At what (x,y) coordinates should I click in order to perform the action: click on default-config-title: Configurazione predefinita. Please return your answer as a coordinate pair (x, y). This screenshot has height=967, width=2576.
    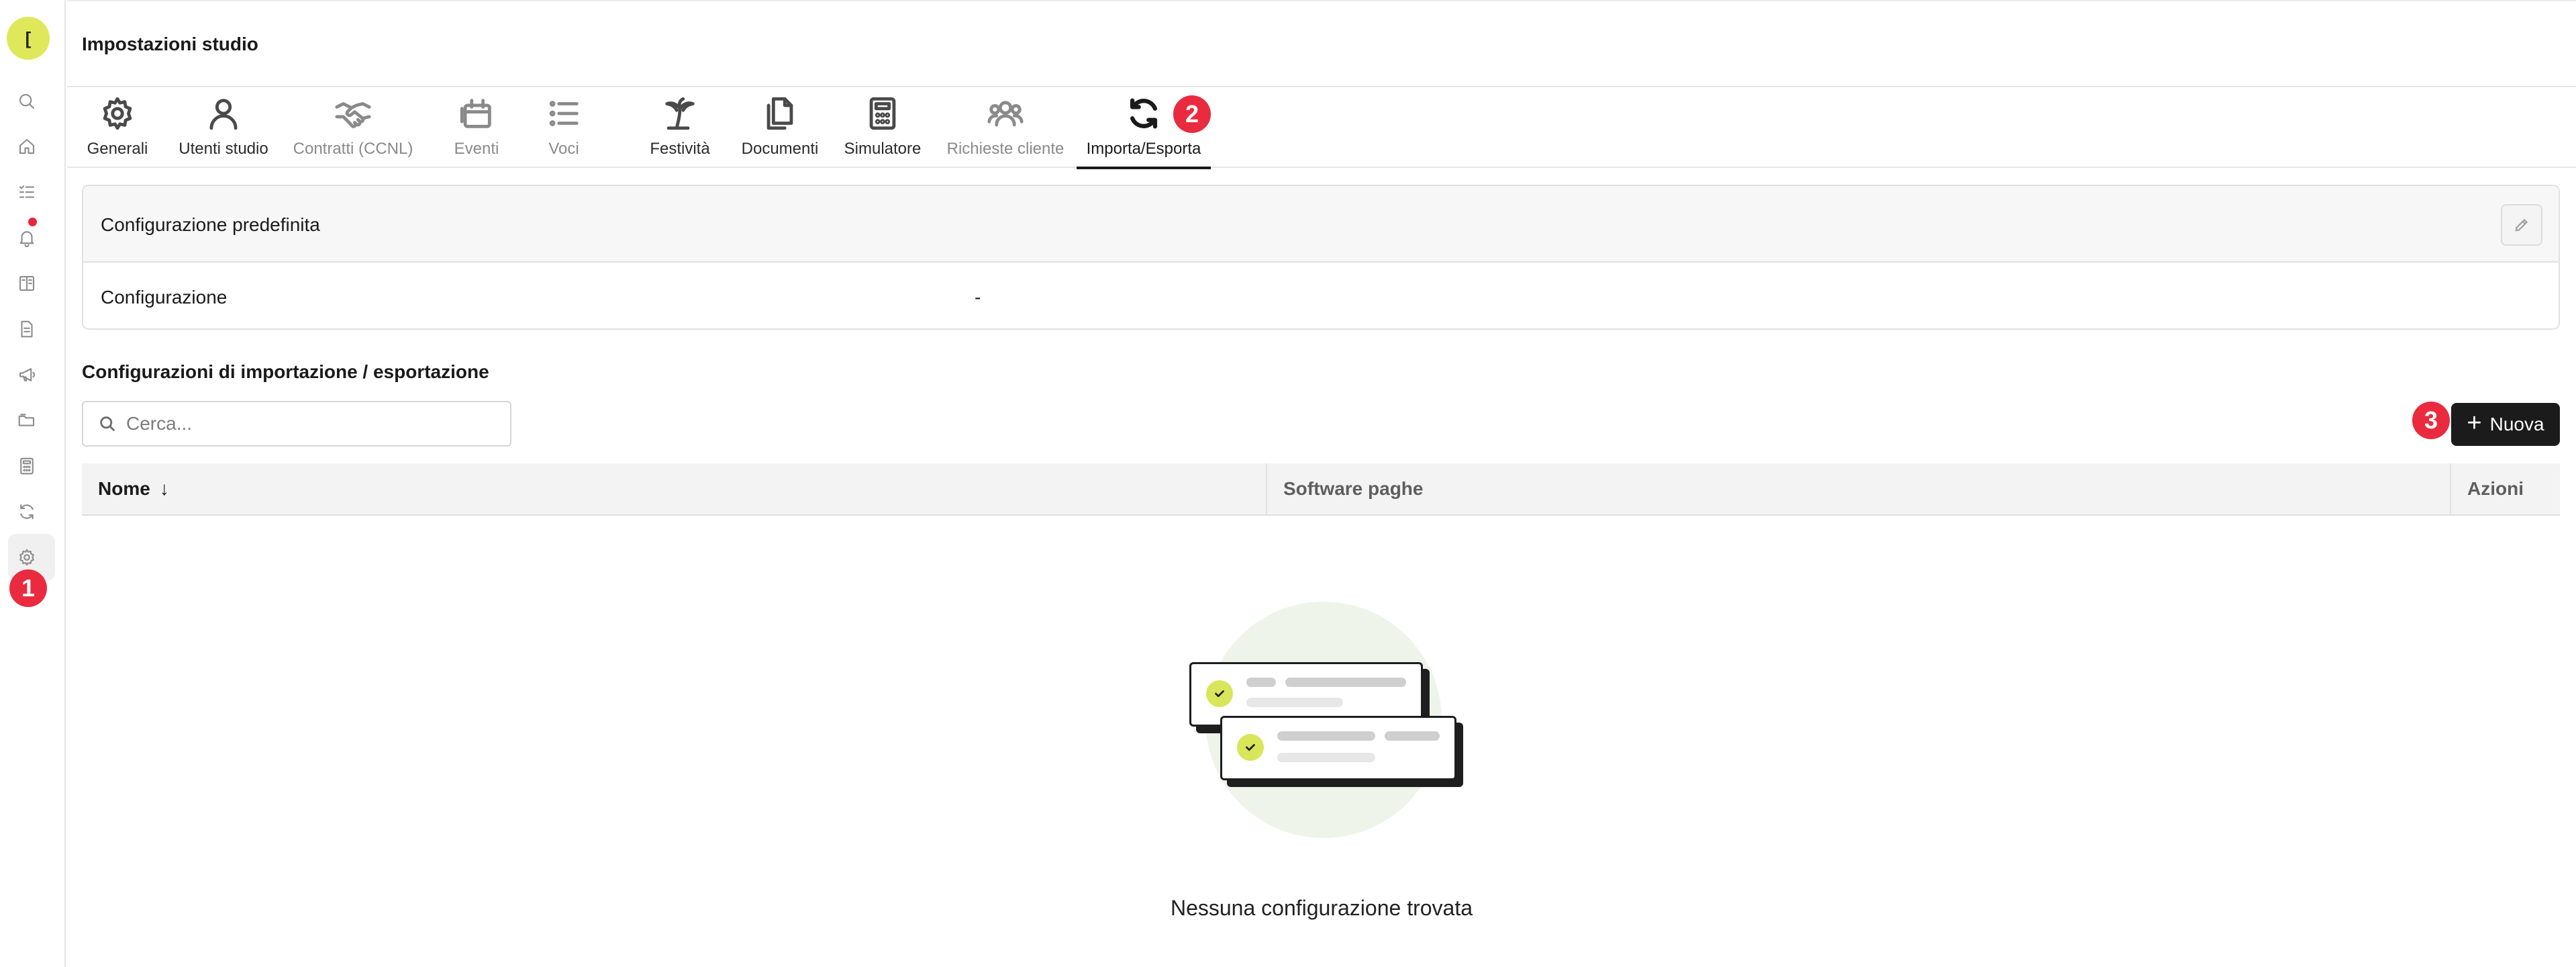
    Looking at the image, I should click on (210, 224).